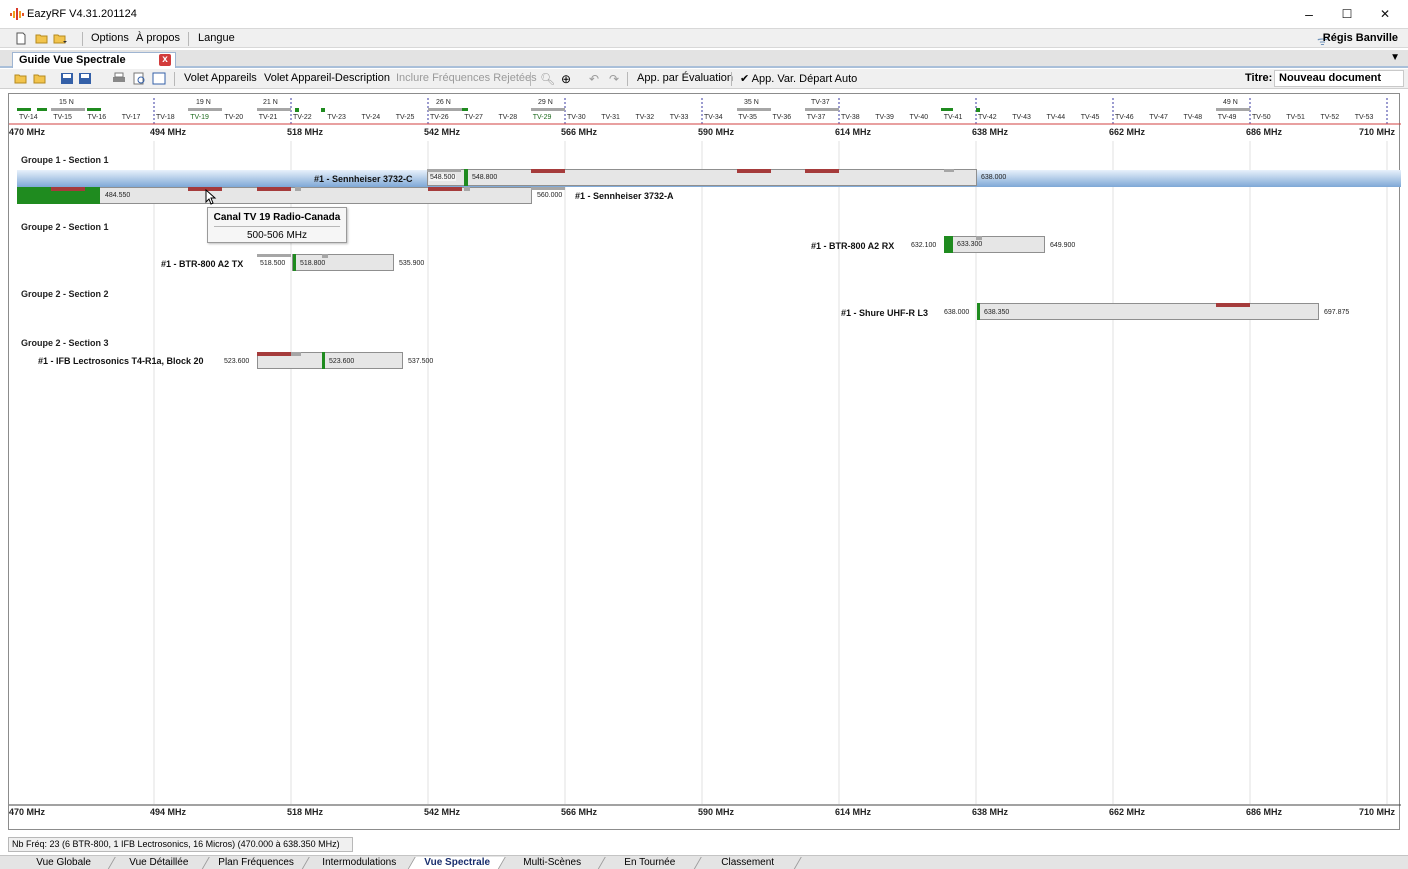  Describe the element at coordinates (1395, 57) in the screenshot. I see `chevron-down-icon: ▼` at that location.